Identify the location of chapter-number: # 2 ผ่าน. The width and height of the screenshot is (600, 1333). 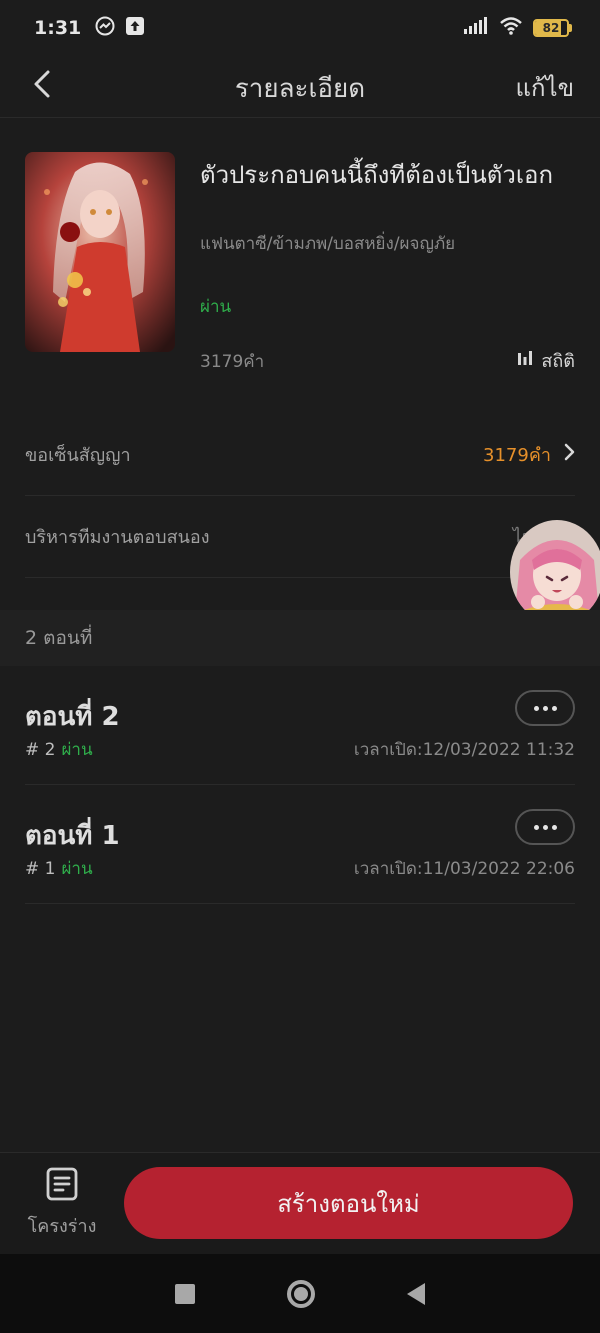
(59, 749).